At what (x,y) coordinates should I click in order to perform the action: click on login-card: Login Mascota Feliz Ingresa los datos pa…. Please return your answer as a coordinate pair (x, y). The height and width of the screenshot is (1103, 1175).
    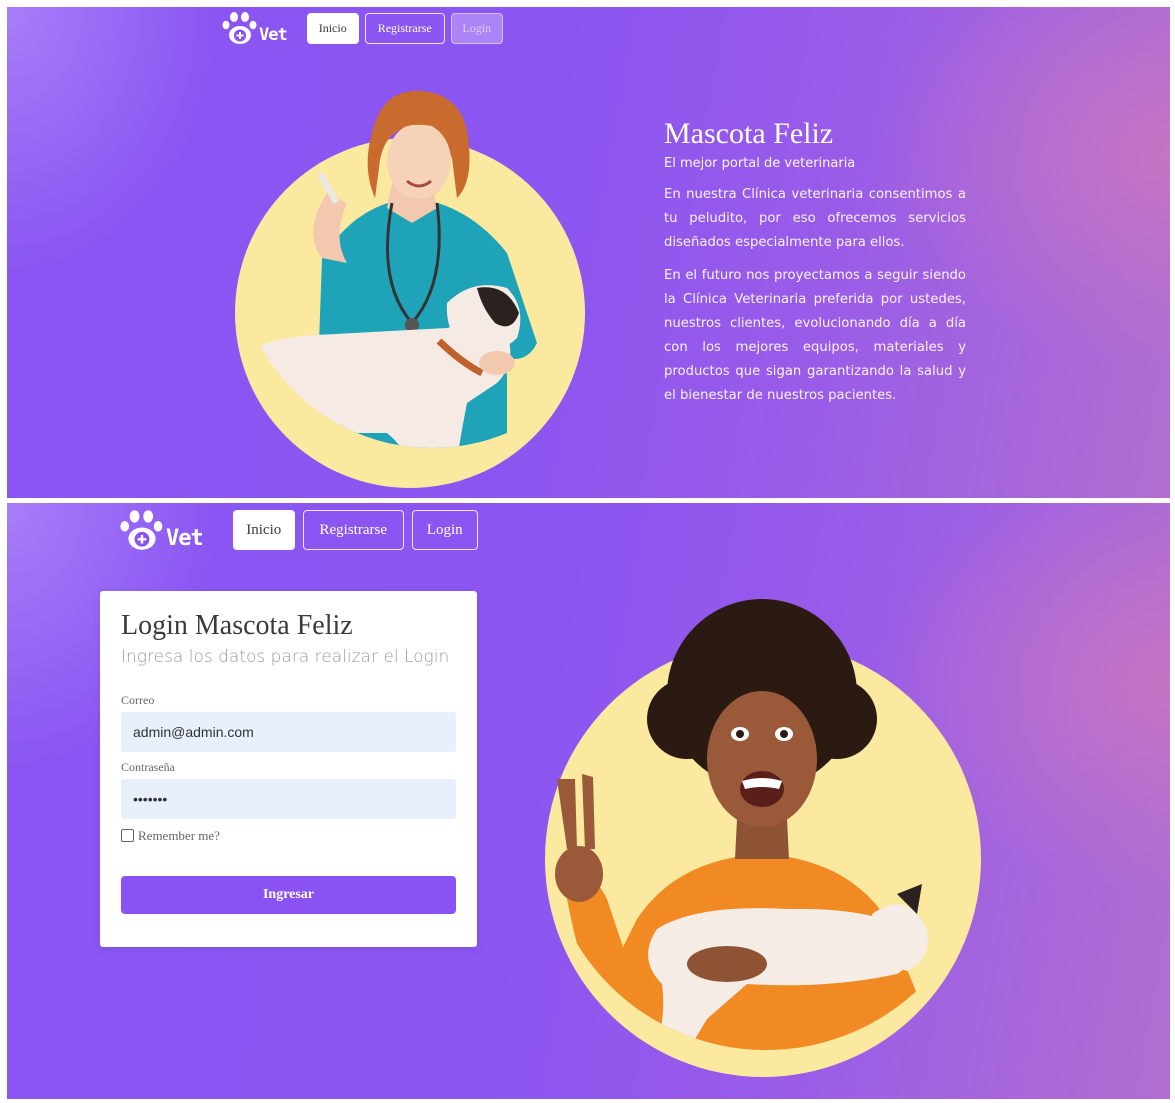
    Looking at the image, I should click on (288, 769).